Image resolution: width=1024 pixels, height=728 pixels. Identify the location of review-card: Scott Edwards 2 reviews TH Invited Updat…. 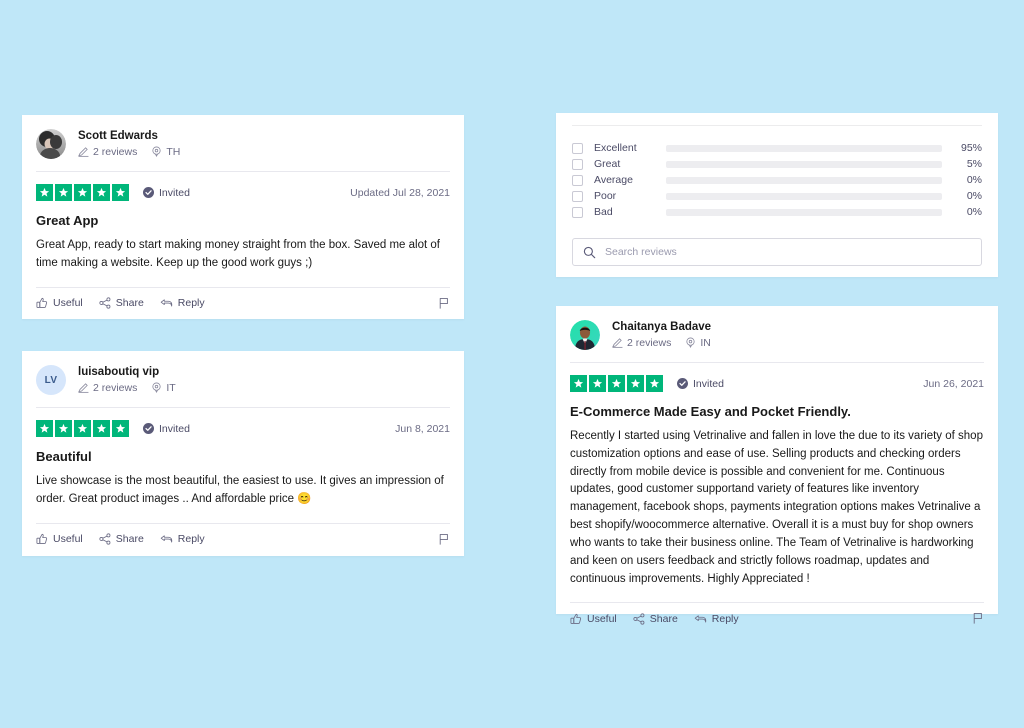
(243, 217).